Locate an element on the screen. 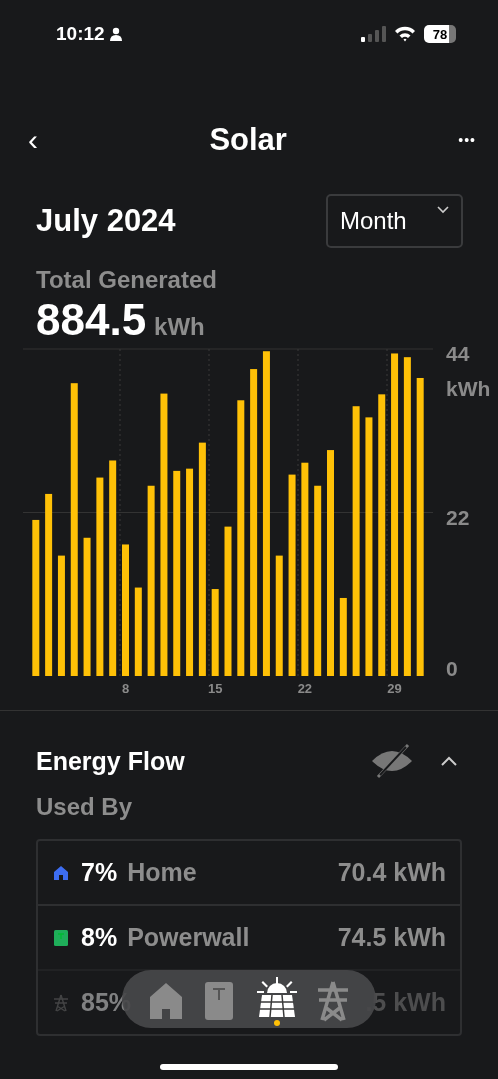  x-axis-label: 8 is located at coordinates (125, 688).